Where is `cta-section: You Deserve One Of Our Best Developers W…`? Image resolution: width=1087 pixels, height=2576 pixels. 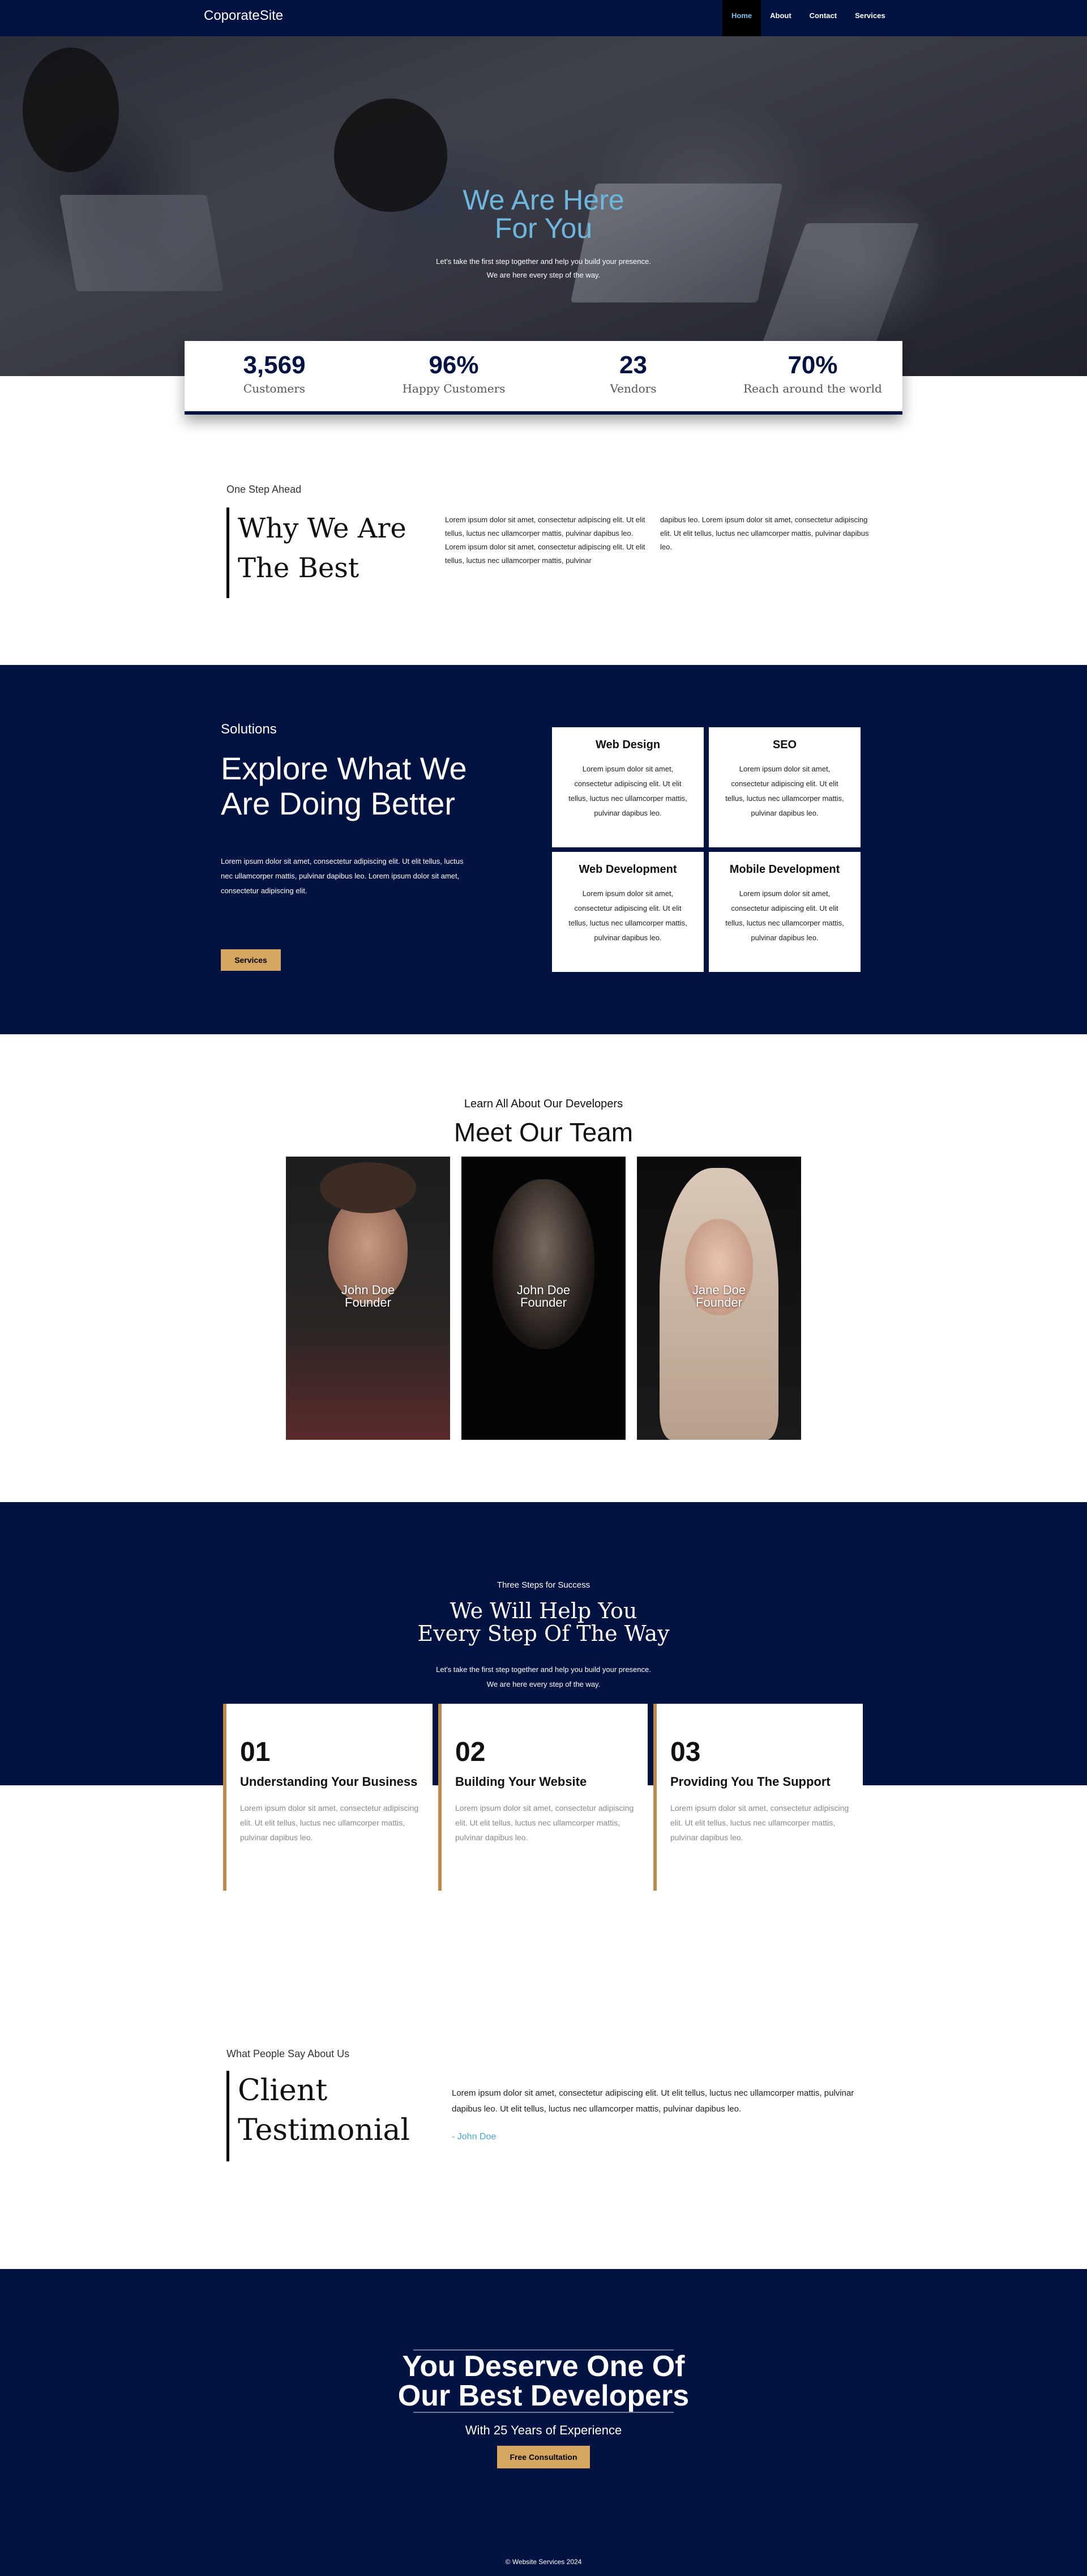
cta-section: You Deserve One Of Our Best Developers W… is located at coordinates (543, 2422).